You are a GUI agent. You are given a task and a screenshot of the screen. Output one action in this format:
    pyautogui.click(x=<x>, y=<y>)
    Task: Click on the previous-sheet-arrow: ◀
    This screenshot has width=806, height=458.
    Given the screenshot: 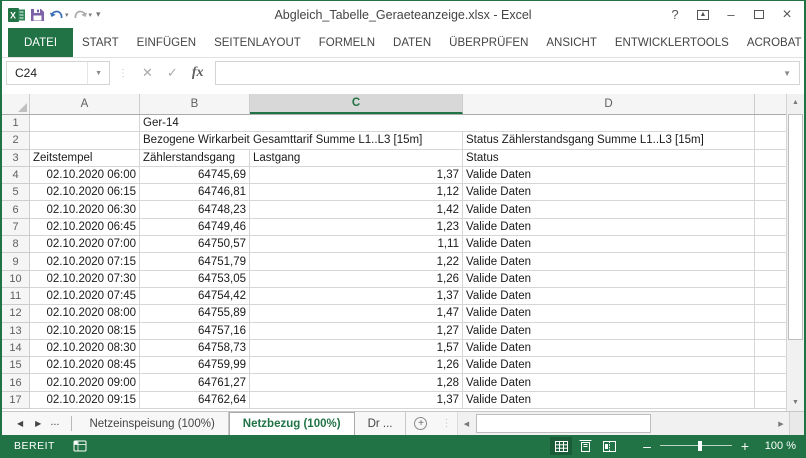 What is the action you would take?
    pyautogui.click(x=20, y=423)
    